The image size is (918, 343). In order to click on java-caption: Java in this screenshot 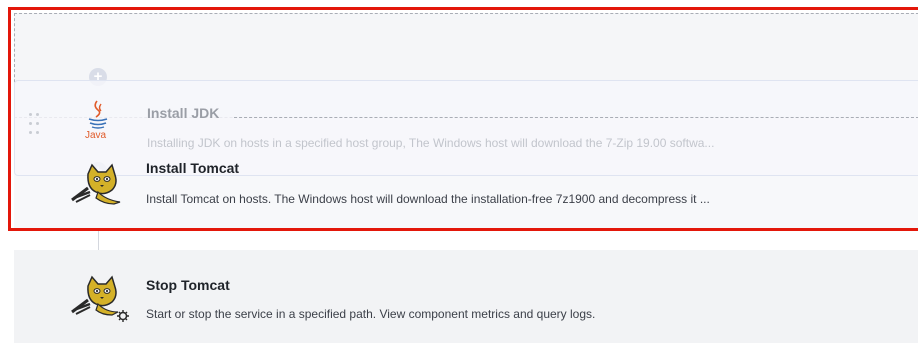, I will do `click(96, 135)`.